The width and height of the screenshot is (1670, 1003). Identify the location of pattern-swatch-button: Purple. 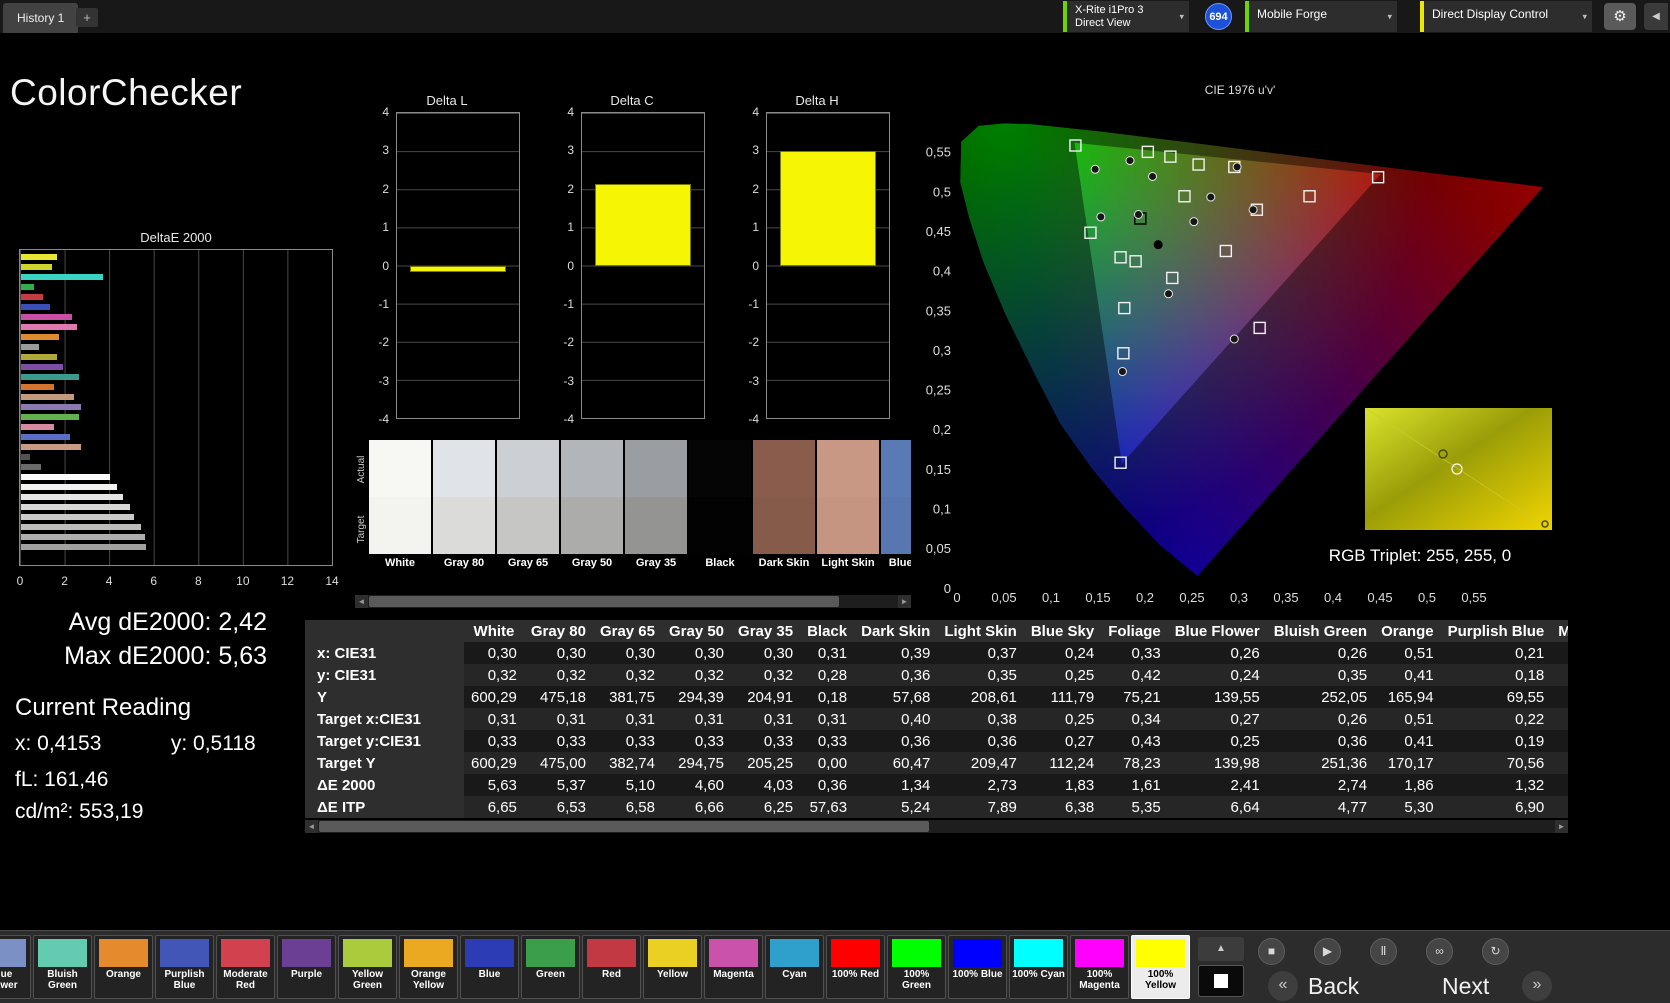
(306, 967).